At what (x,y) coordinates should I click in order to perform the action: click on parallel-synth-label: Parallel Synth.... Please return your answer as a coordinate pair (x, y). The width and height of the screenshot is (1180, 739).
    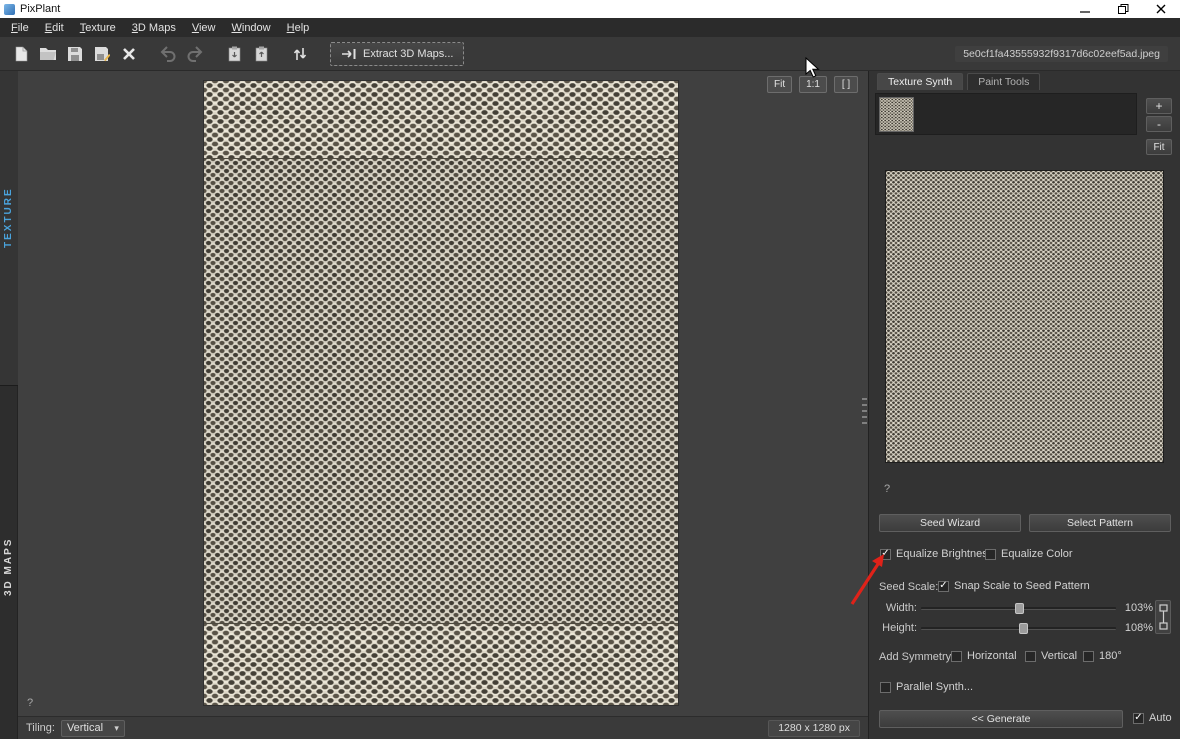
    Looking at the image, I should click on (935, 687).